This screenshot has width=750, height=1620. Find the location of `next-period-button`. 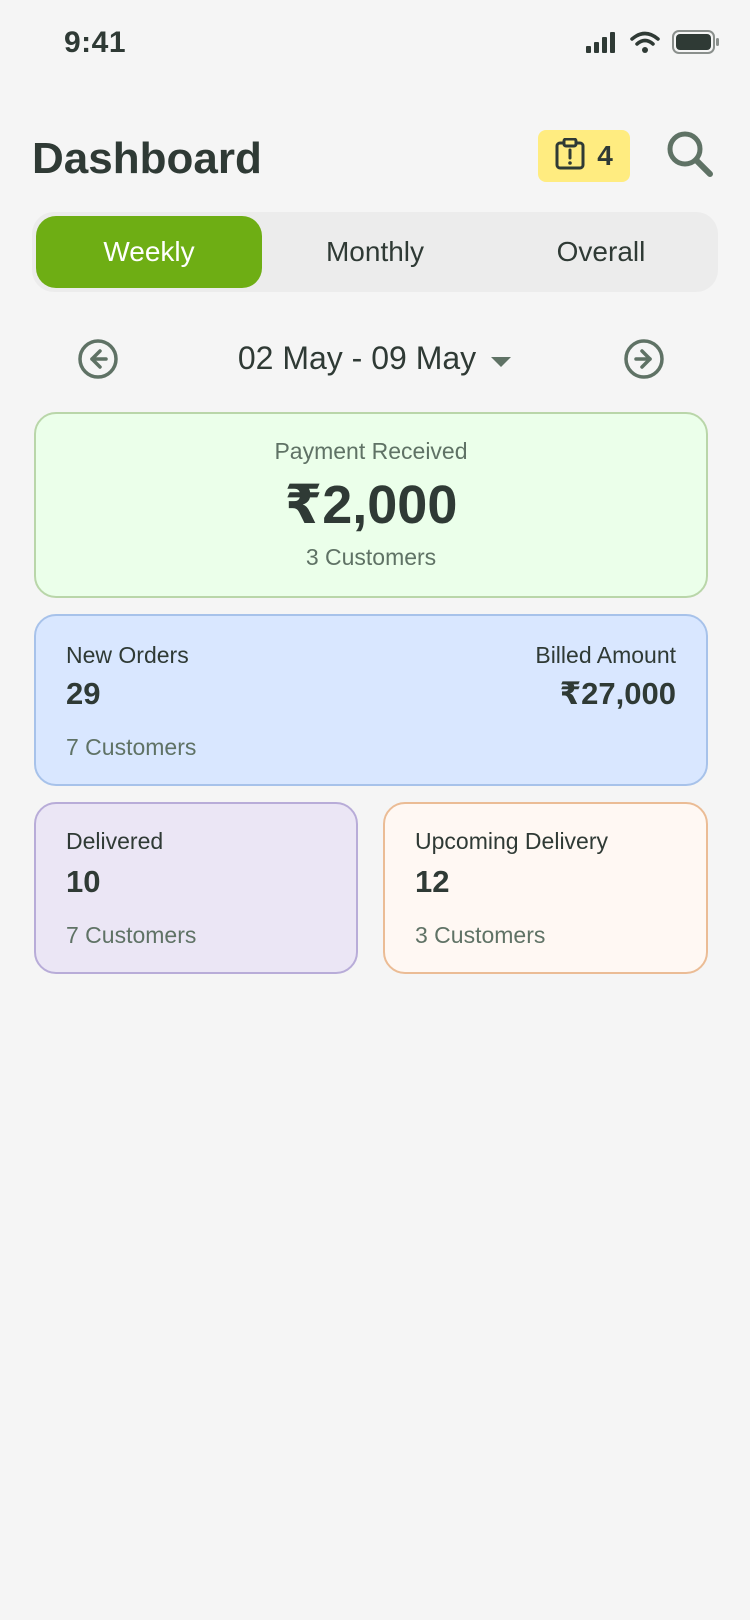

next-period-button is located at coordinates (644, 361).